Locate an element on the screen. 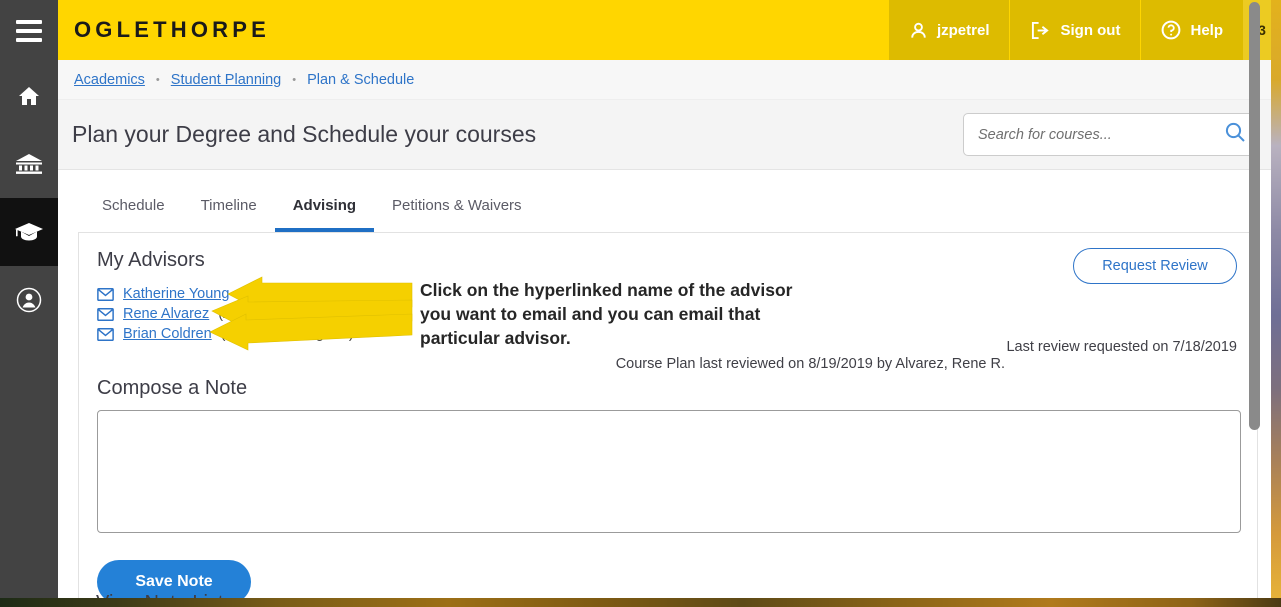 Image resolution: width=1281 pixels, height=607 pixels. home-icon is located at coordinates (29, 96).